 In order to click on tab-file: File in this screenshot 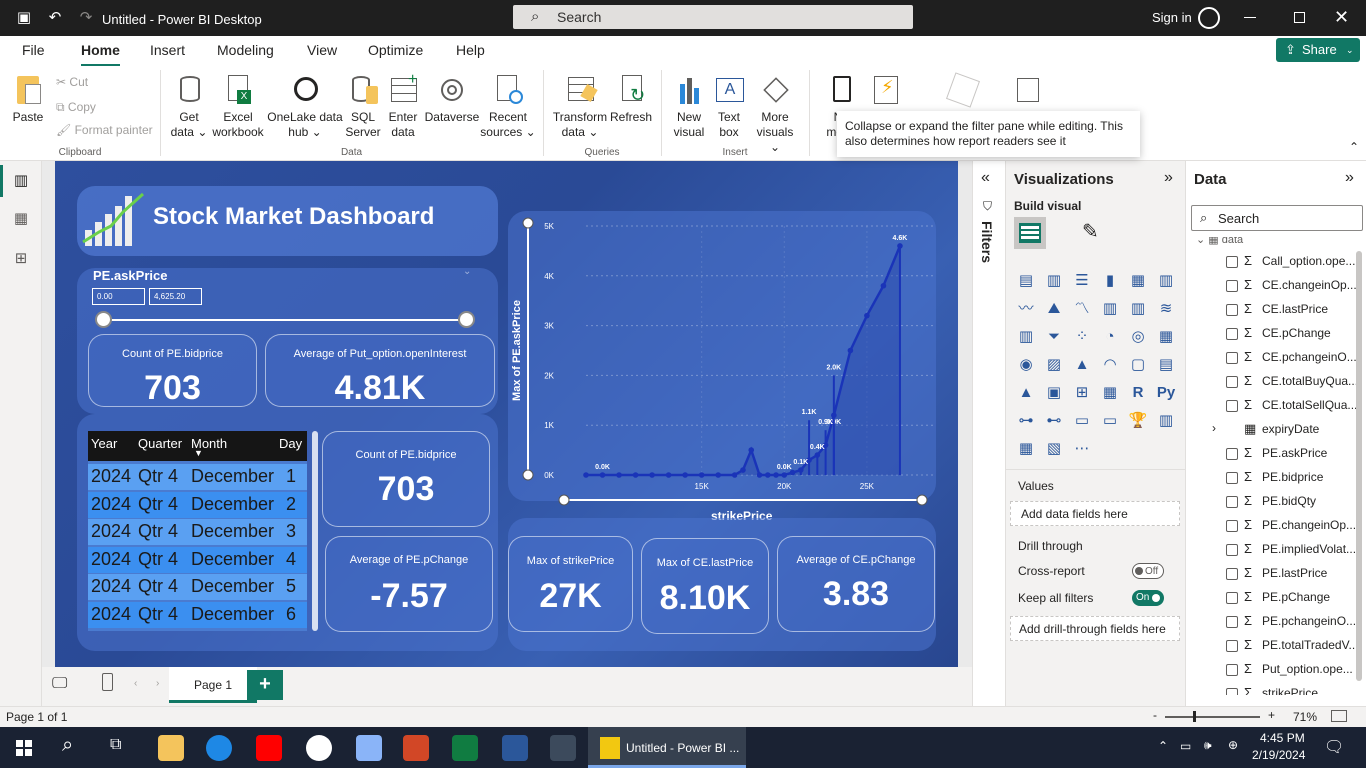, I will do `click(33, 50)`.